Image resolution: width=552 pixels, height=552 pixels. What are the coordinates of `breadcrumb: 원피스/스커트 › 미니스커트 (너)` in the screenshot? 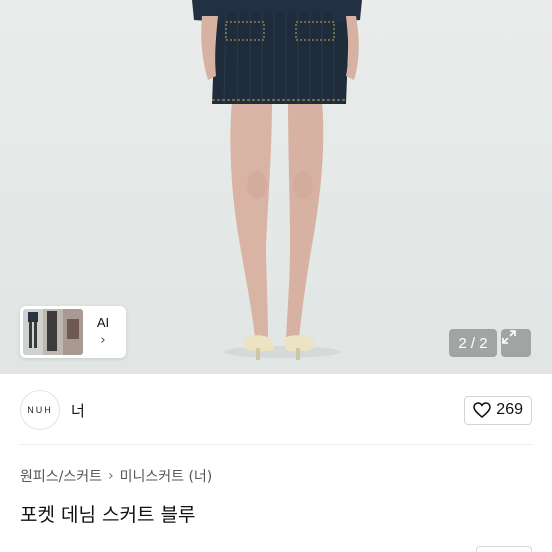 It's located at (116, 476).